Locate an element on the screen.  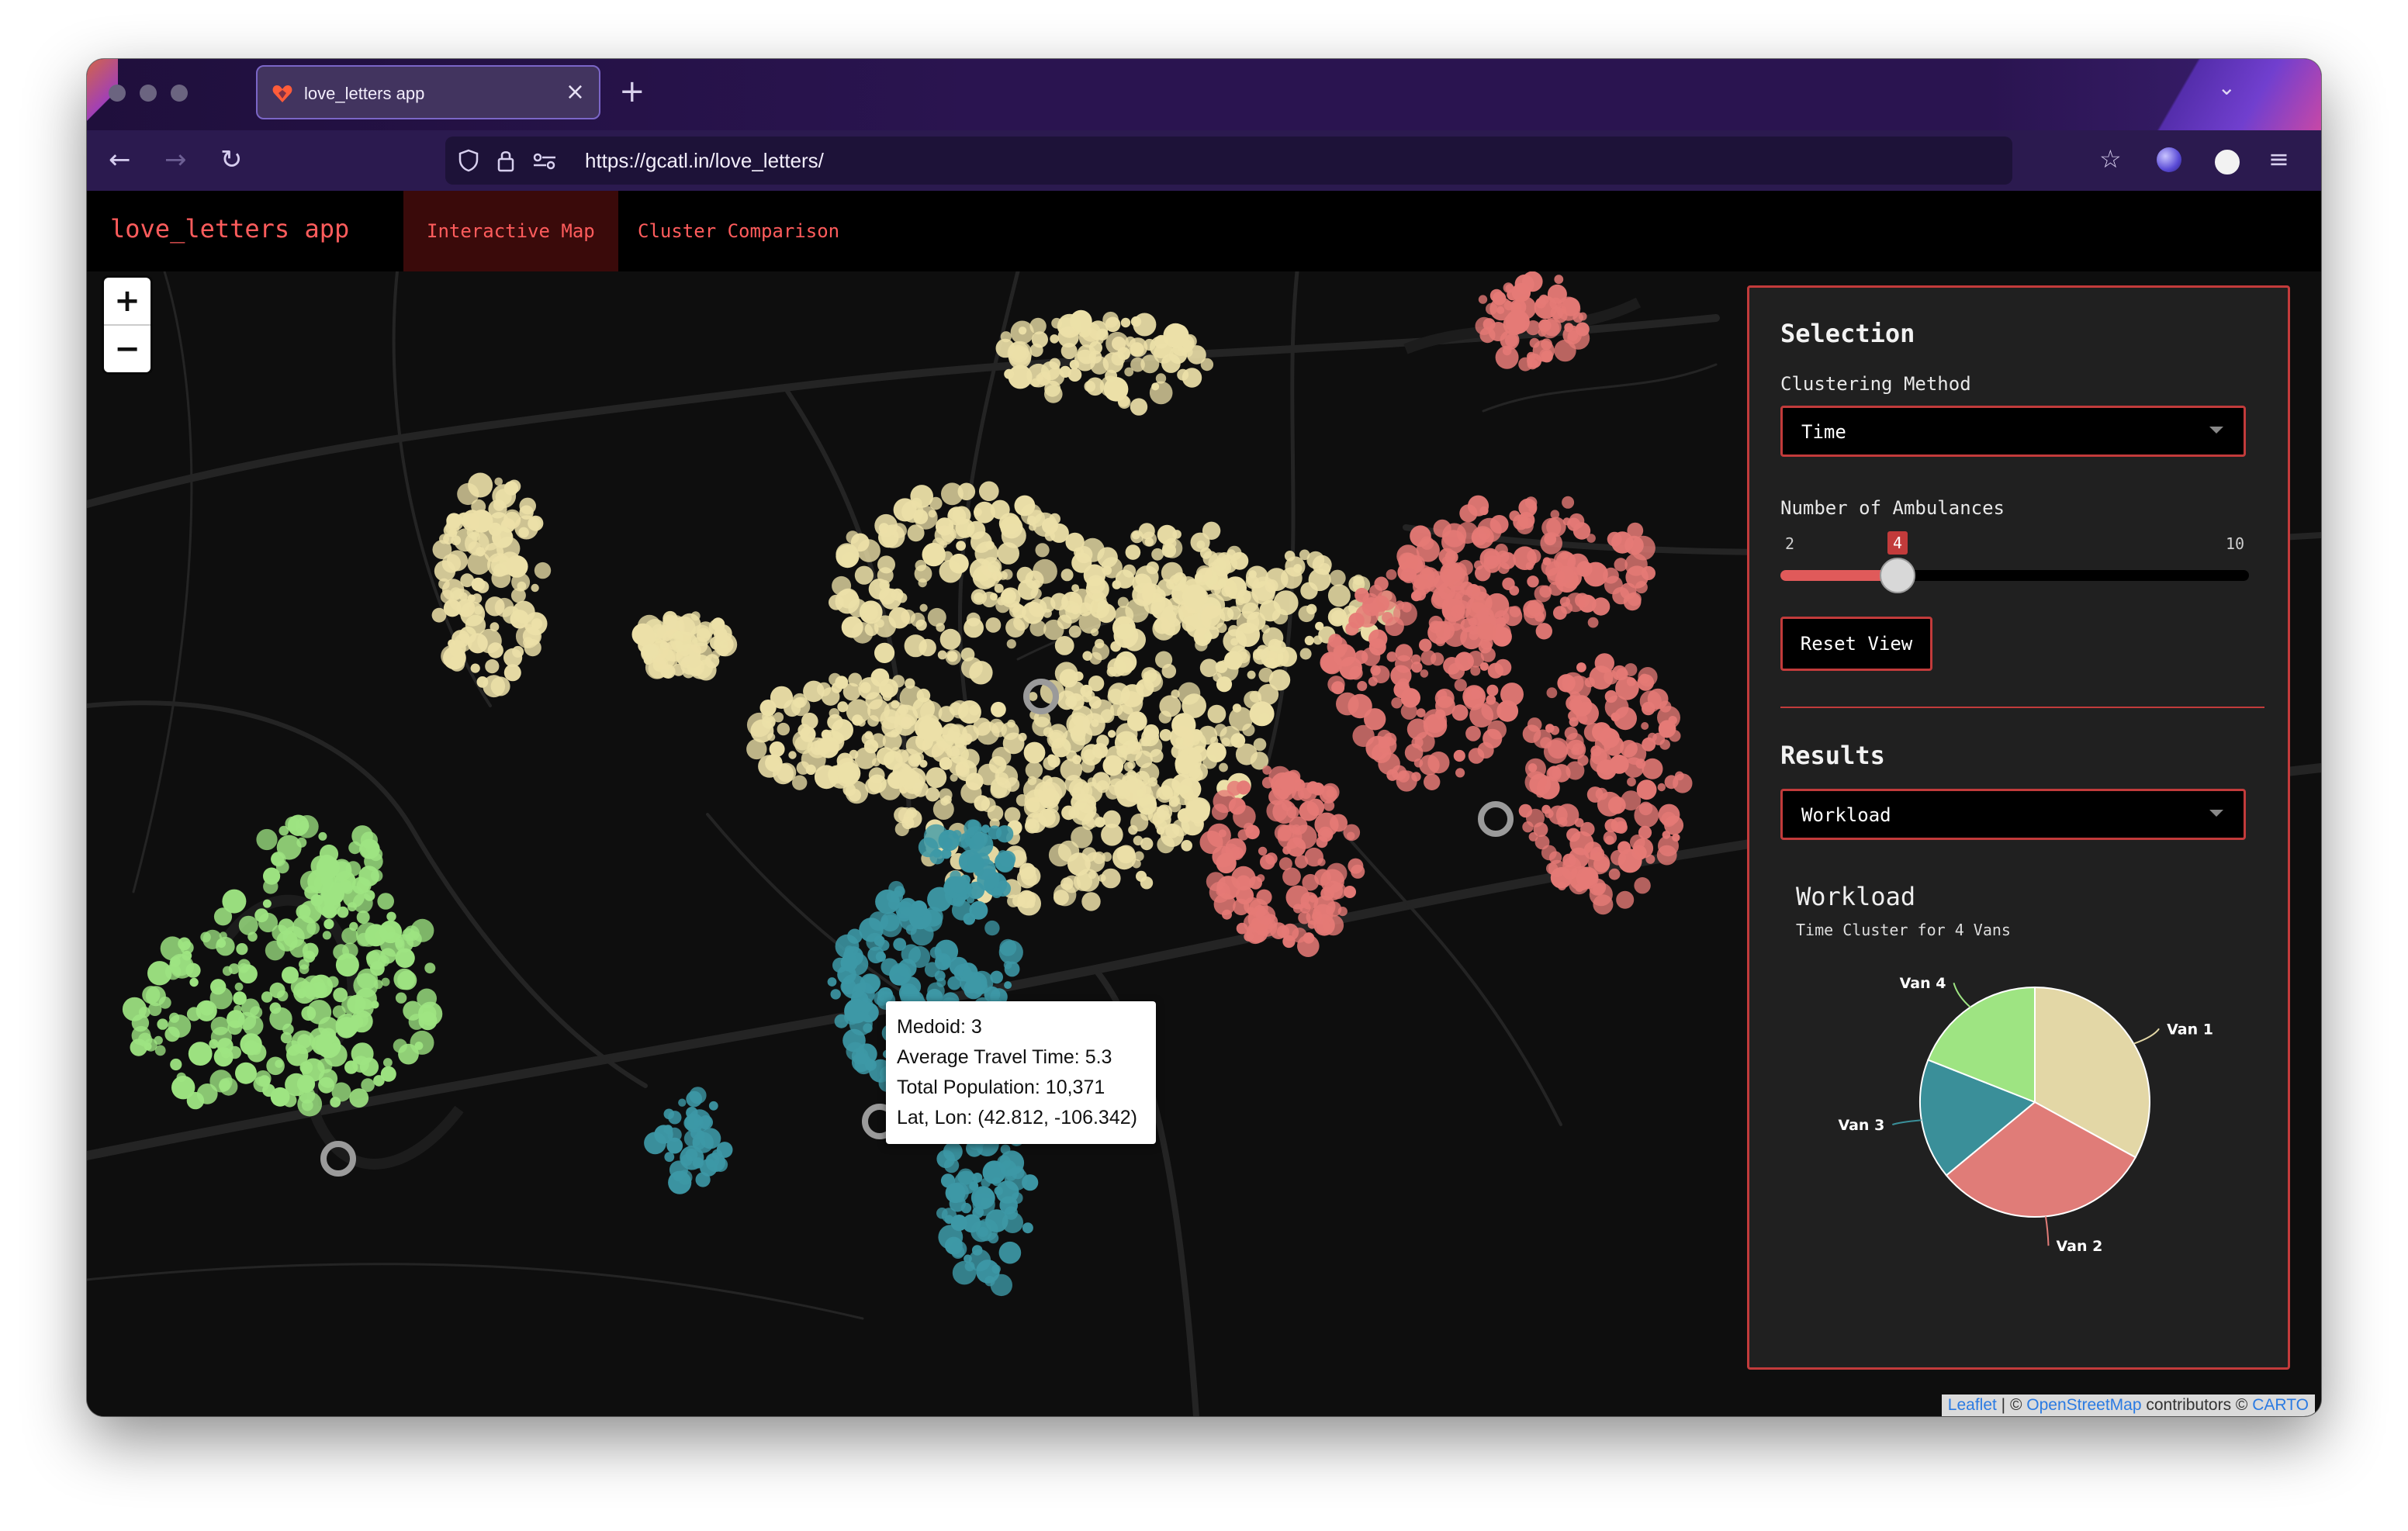
app-brand: love_letters app is located at coordinates (229, 229).